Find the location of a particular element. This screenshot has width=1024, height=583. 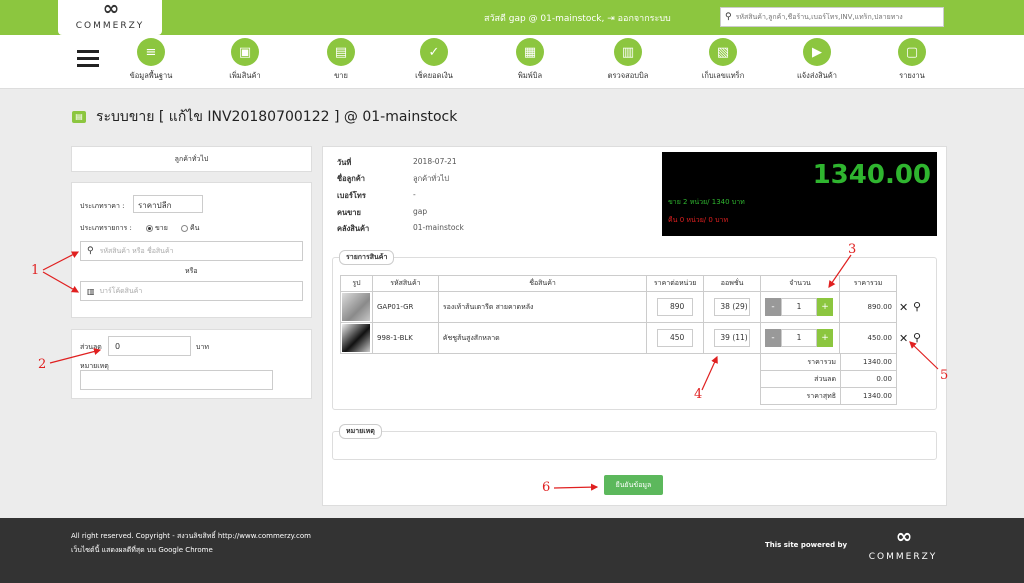

footer-logo-text: COMMERZY is located at coordinates (903, 557).